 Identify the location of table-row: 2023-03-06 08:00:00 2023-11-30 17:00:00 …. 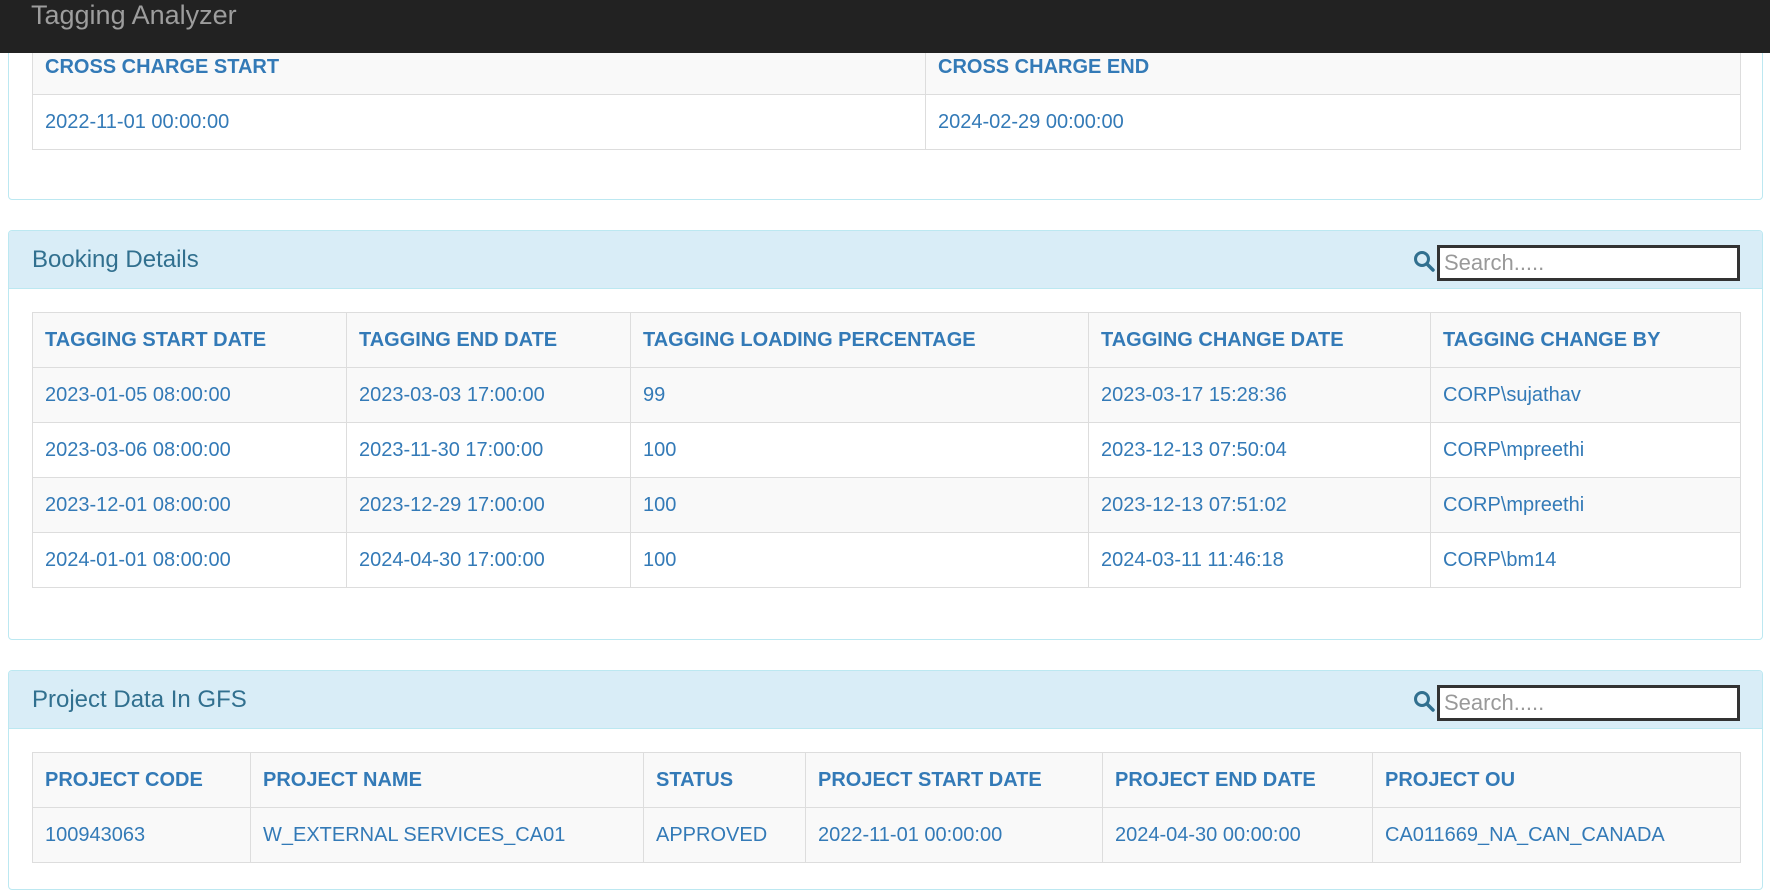
(886, 450).